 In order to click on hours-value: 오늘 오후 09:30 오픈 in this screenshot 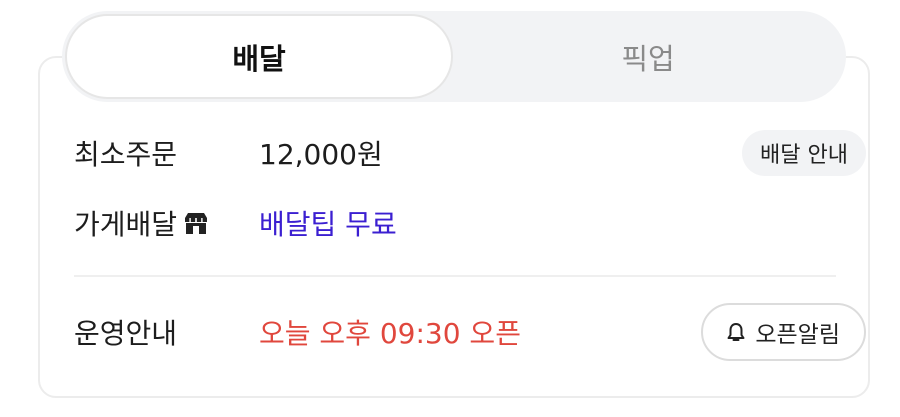, I will do `click(390, 333)`.